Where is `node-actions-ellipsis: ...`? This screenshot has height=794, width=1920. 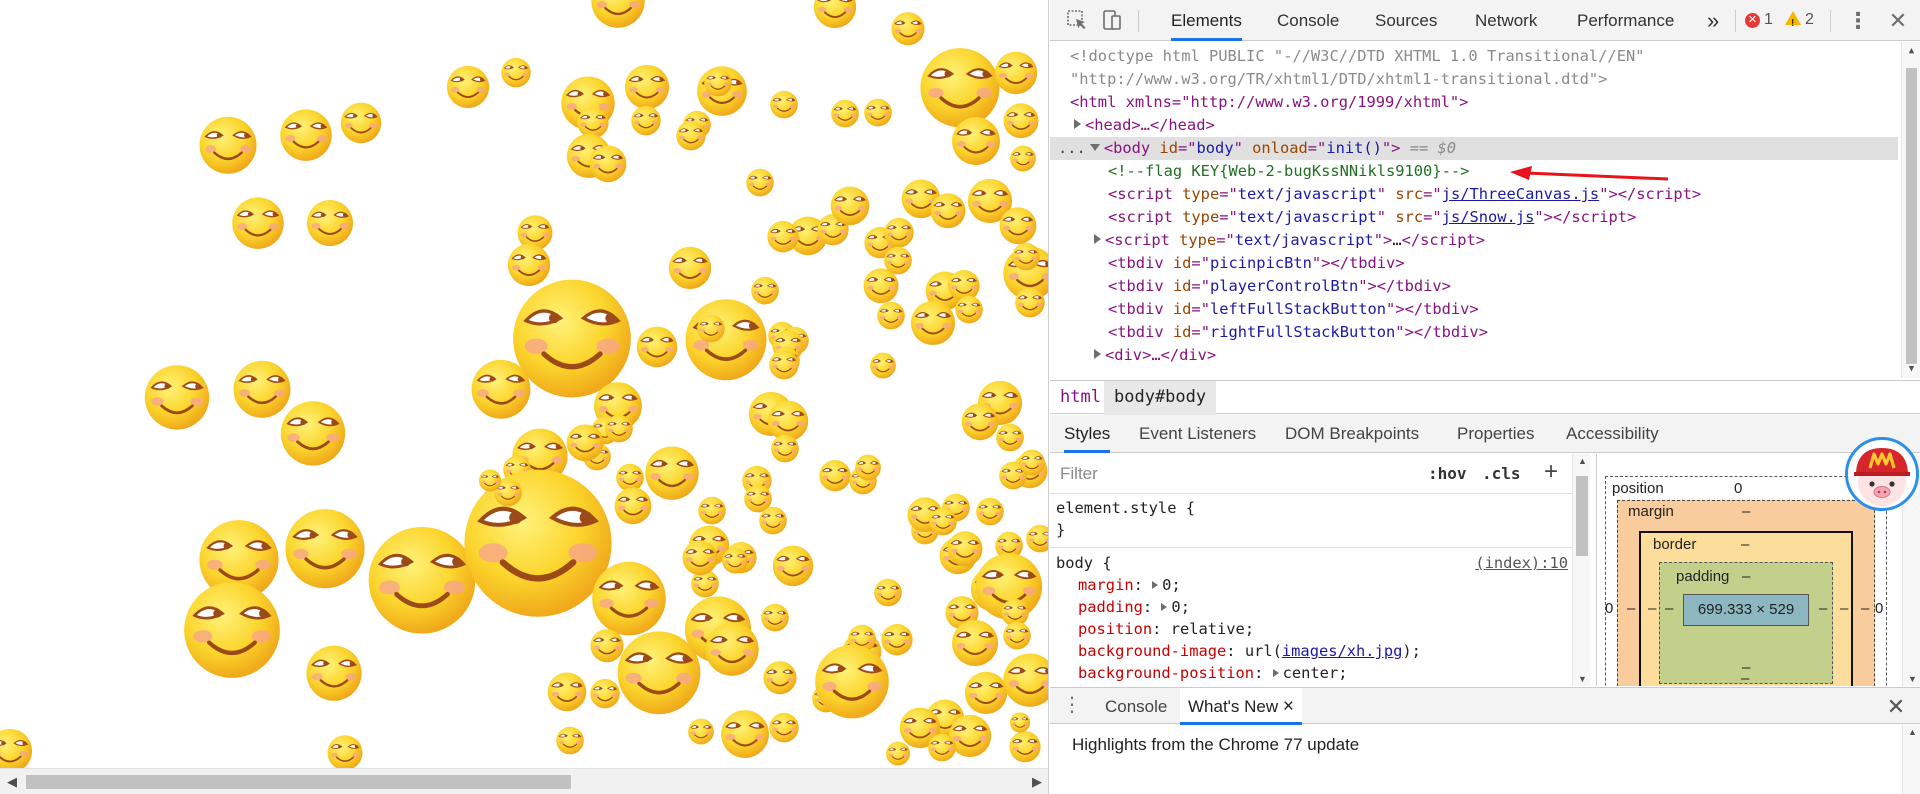 node-actions-ellipsis: ... is located at coordinates (1072, 148).